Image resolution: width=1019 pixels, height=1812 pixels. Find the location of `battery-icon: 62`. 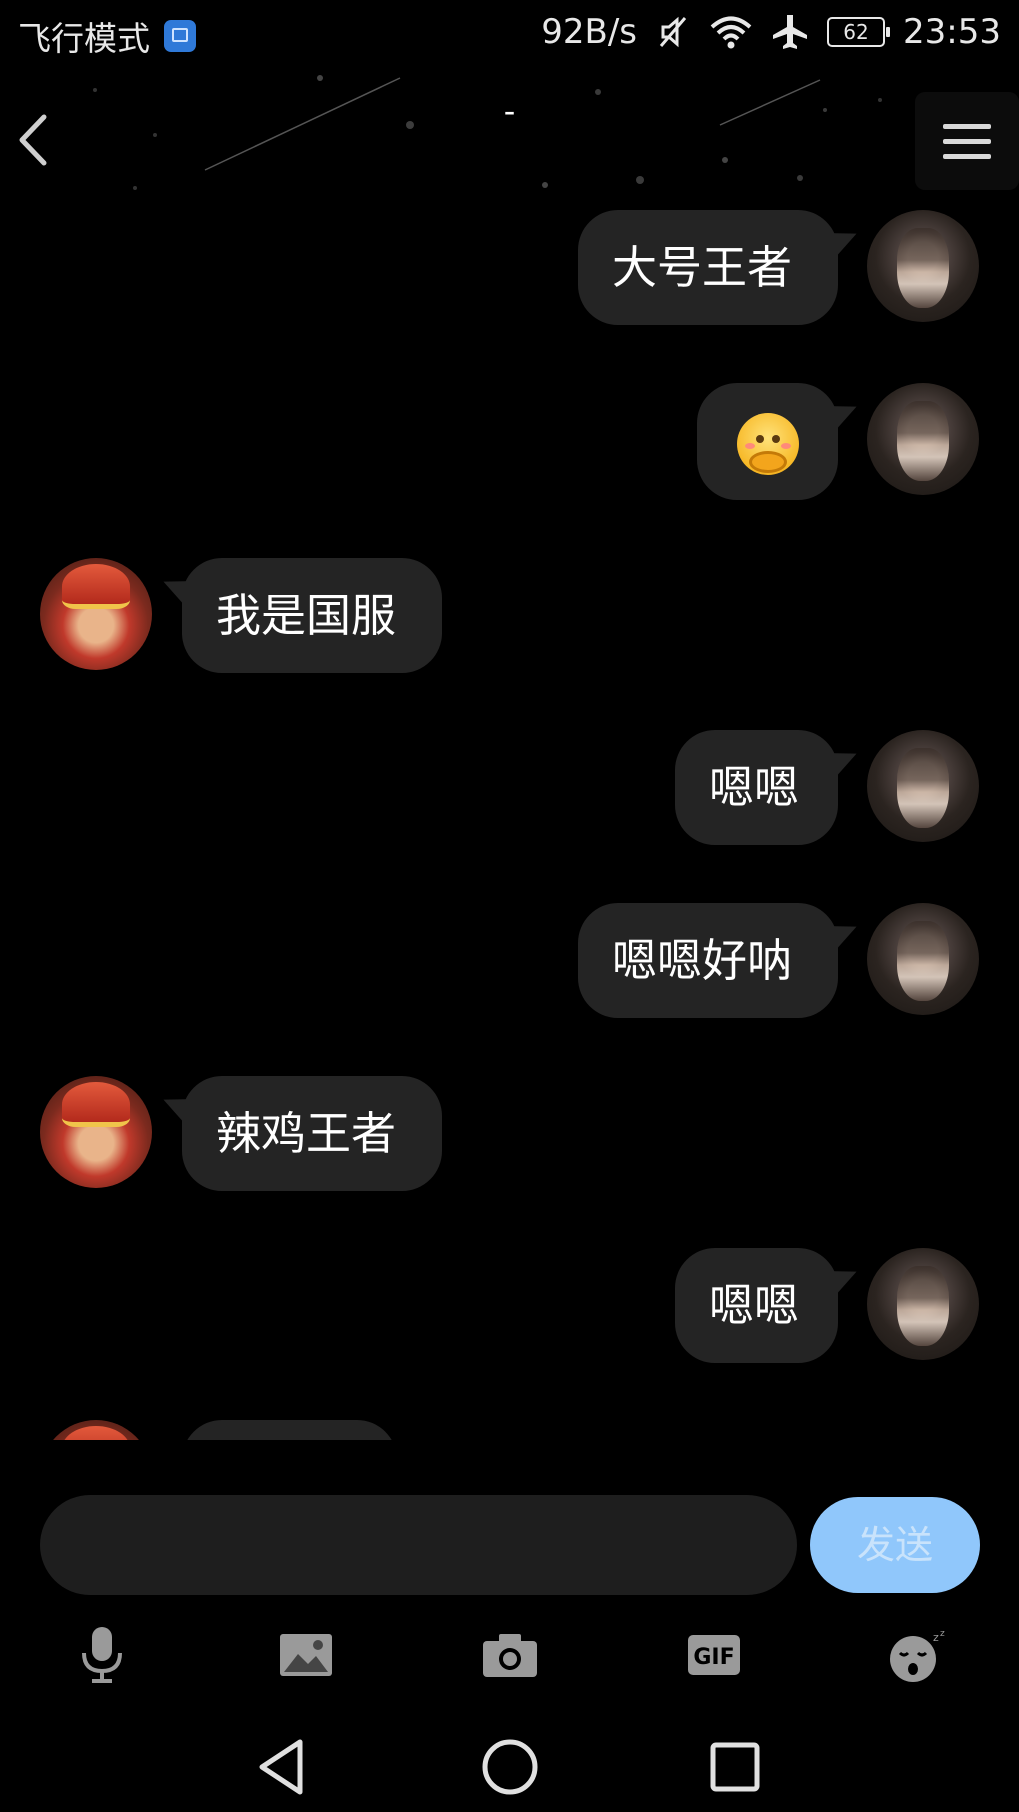

battery-icon: 62 is located at coordinates (859, 32).